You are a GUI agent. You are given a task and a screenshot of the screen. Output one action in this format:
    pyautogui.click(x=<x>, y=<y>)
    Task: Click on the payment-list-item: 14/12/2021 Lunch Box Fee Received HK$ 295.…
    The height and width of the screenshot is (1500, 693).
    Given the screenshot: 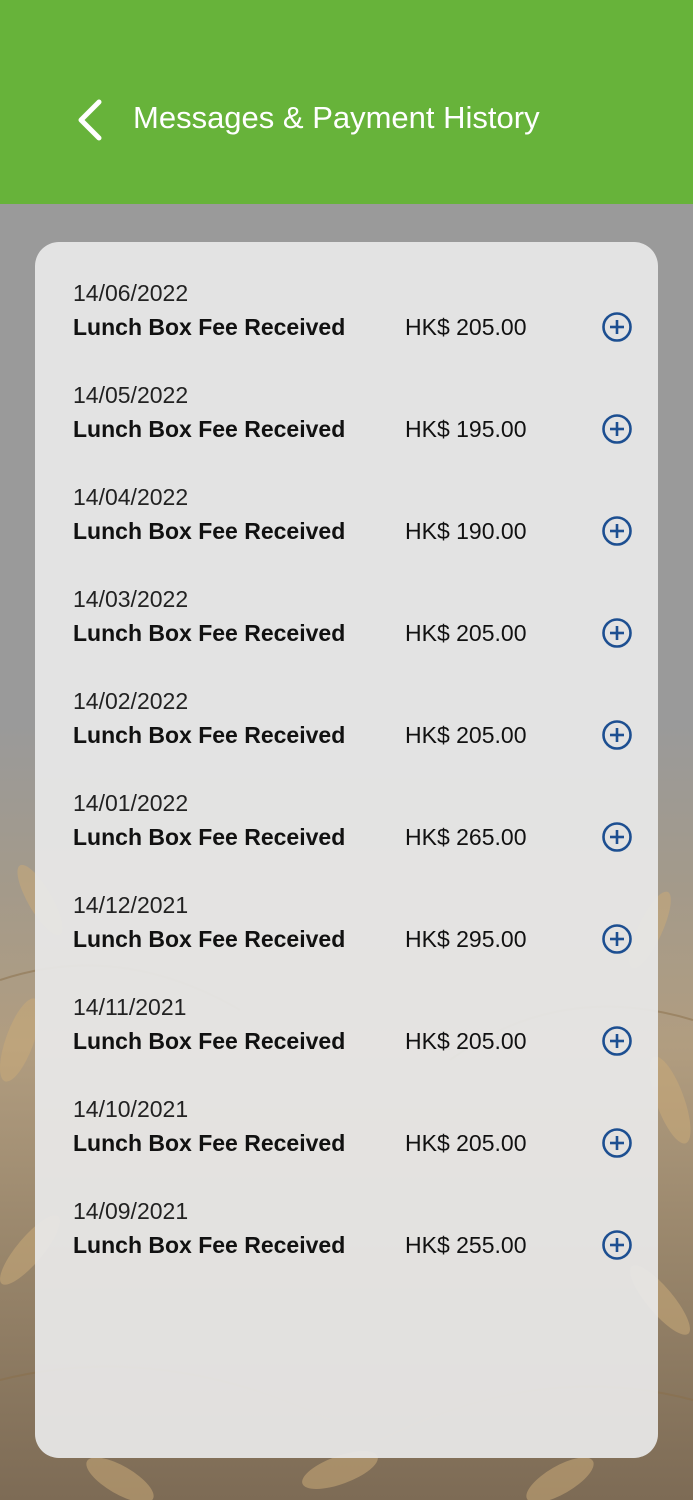 What is the action you would take?
    pyautogui.click(x=346, y=919)
    